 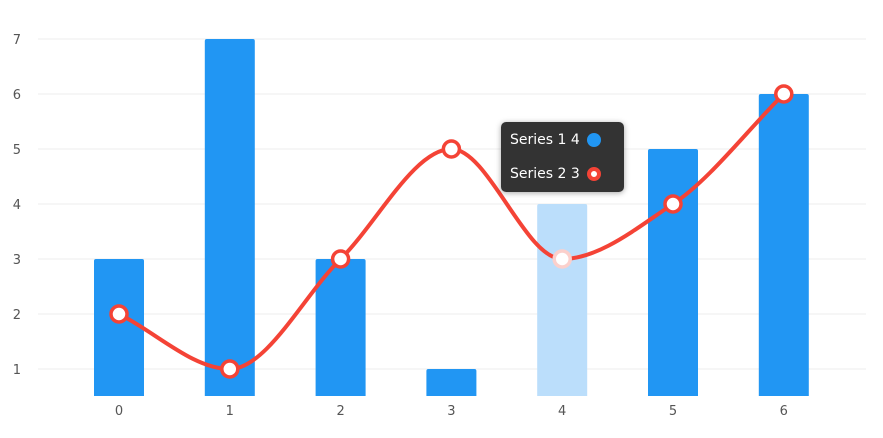 What do you see at coordinates (562, 411) in the screenshot?
I see `x-tick-label: 4` at bounding box center [562, 411].